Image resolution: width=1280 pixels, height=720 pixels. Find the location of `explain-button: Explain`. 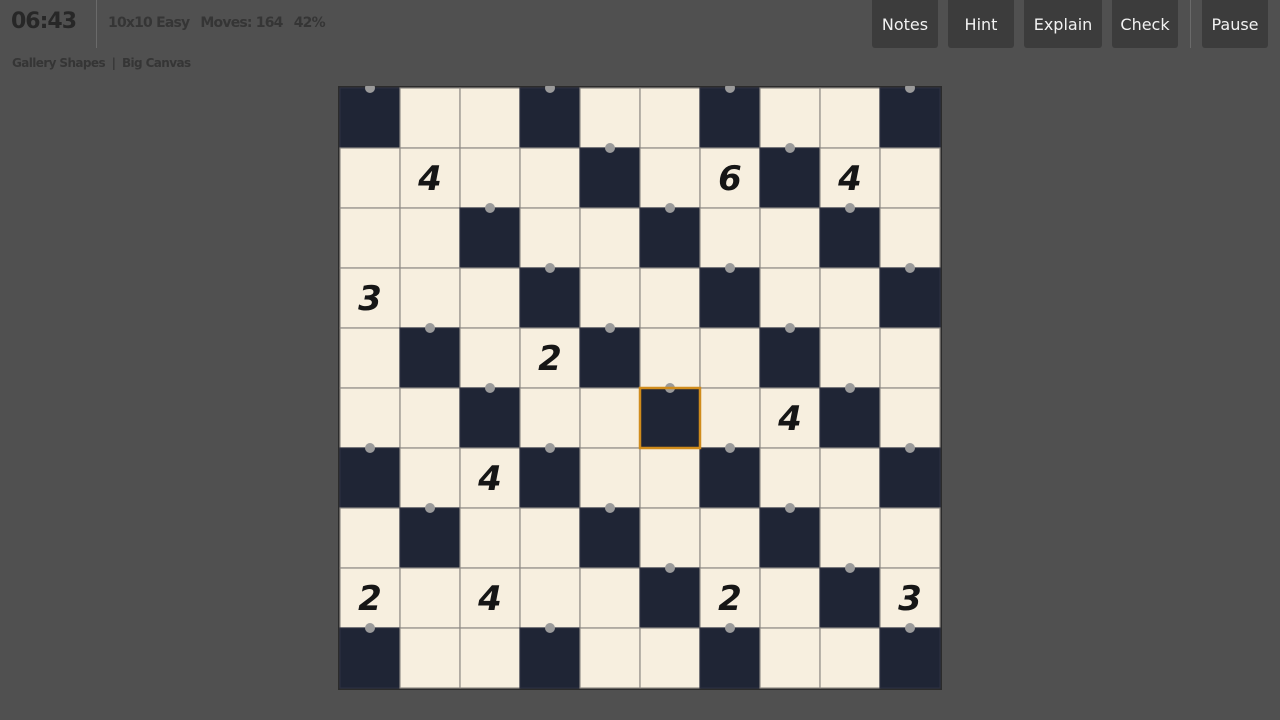

explain-button: Explain is located at coordinates (1063, 24).